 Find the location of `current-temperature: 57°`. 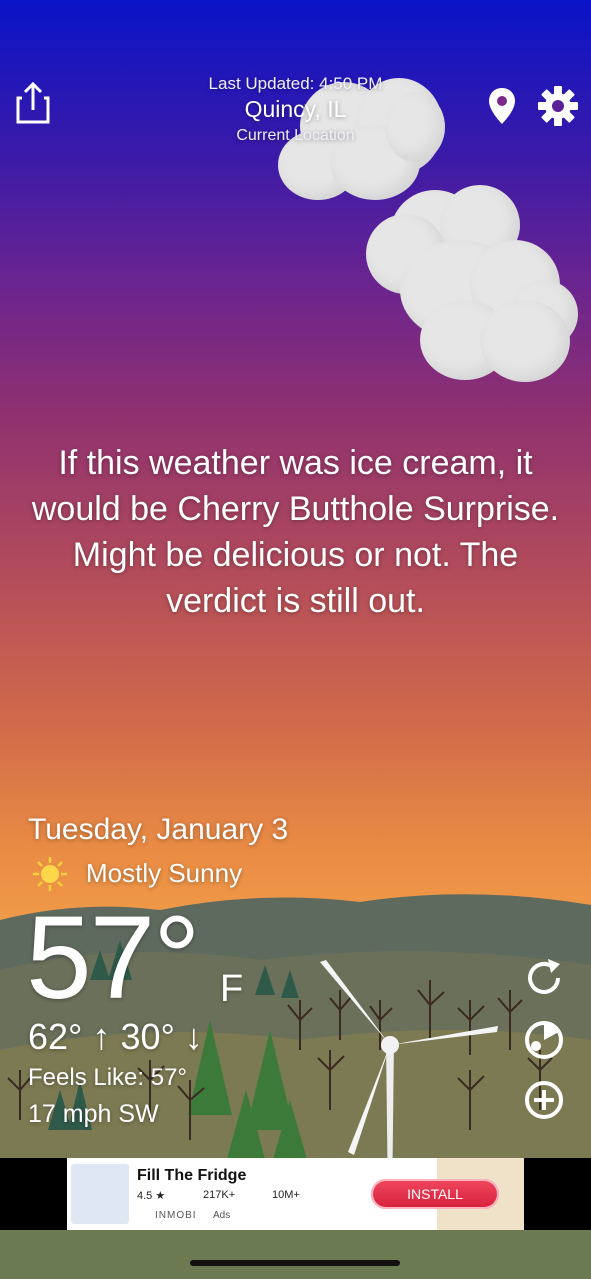

current-temperature: 57° is located at coordinates (113, 958).